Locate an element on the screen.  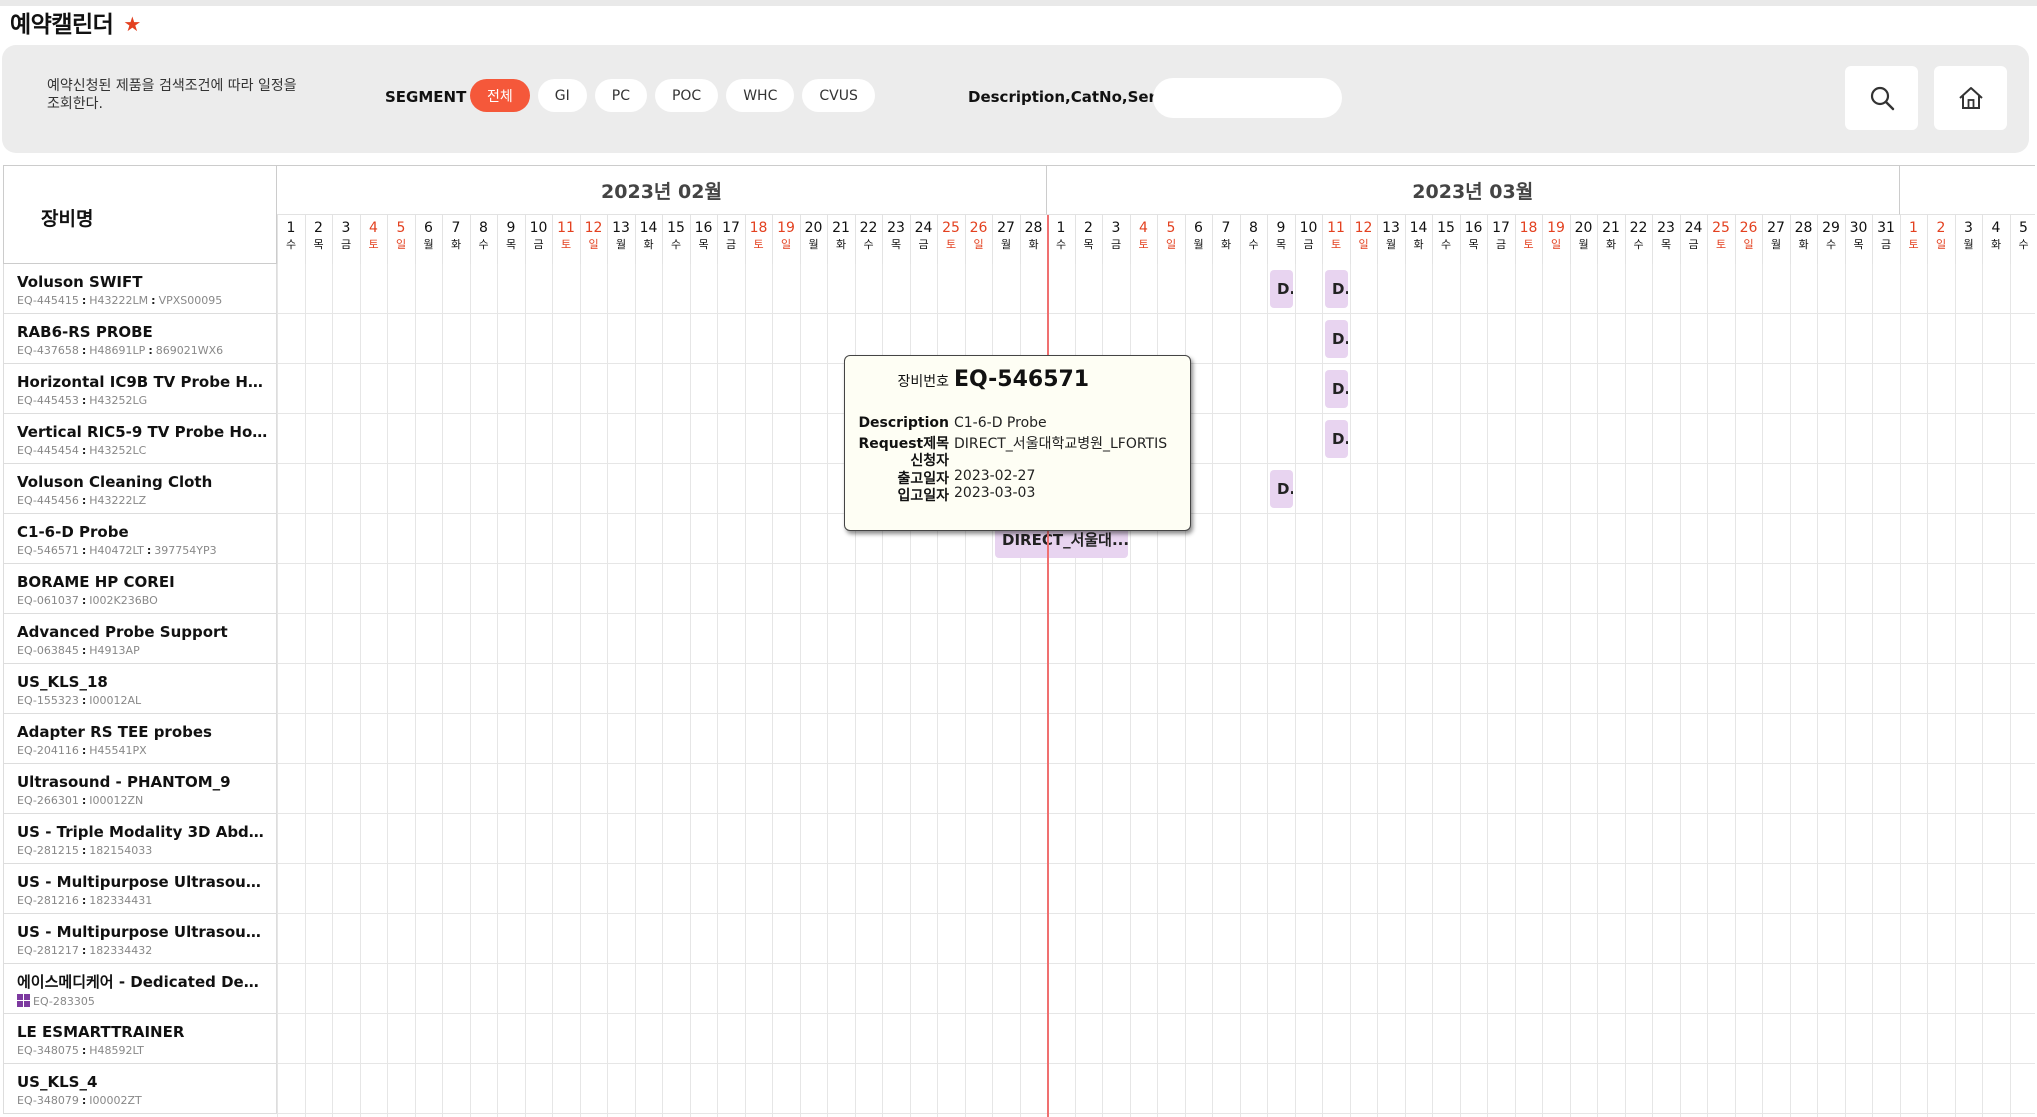
weekday-label: 월 is located at coordinates (1006, 244).